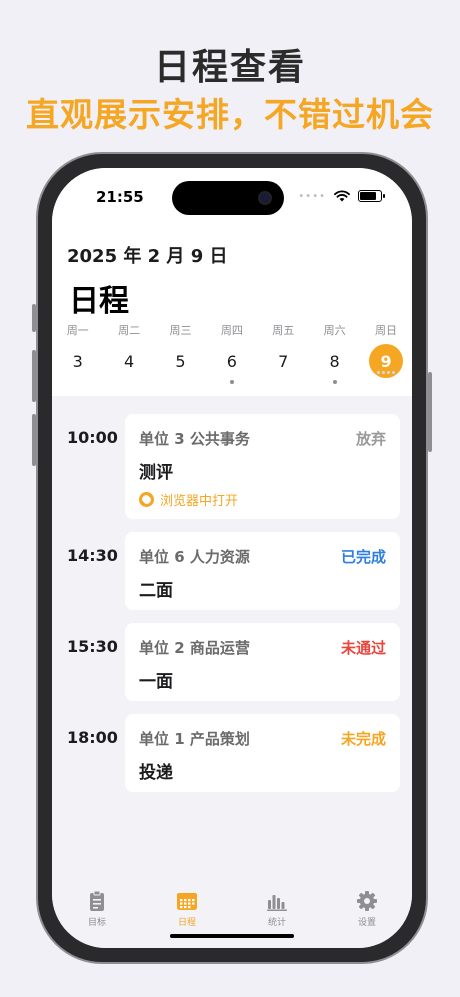  I want to click on event-time: 10:00, so click(92, 437).